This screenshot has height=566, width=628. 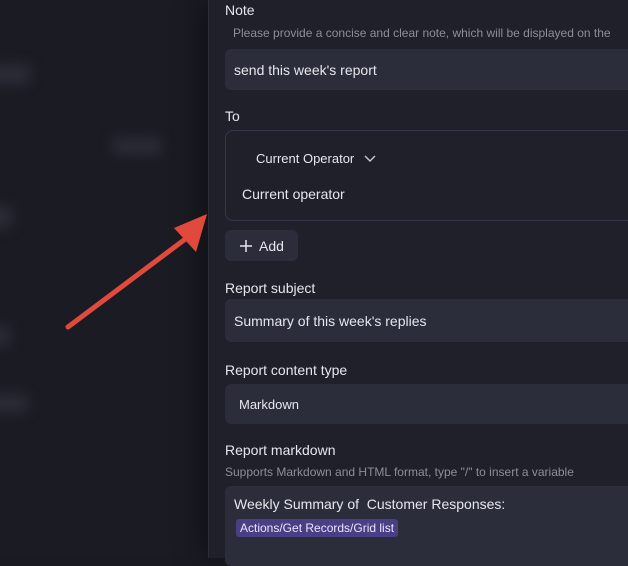 I want to click on report-content-type-select: Markdown, so click(x=426, y=404).